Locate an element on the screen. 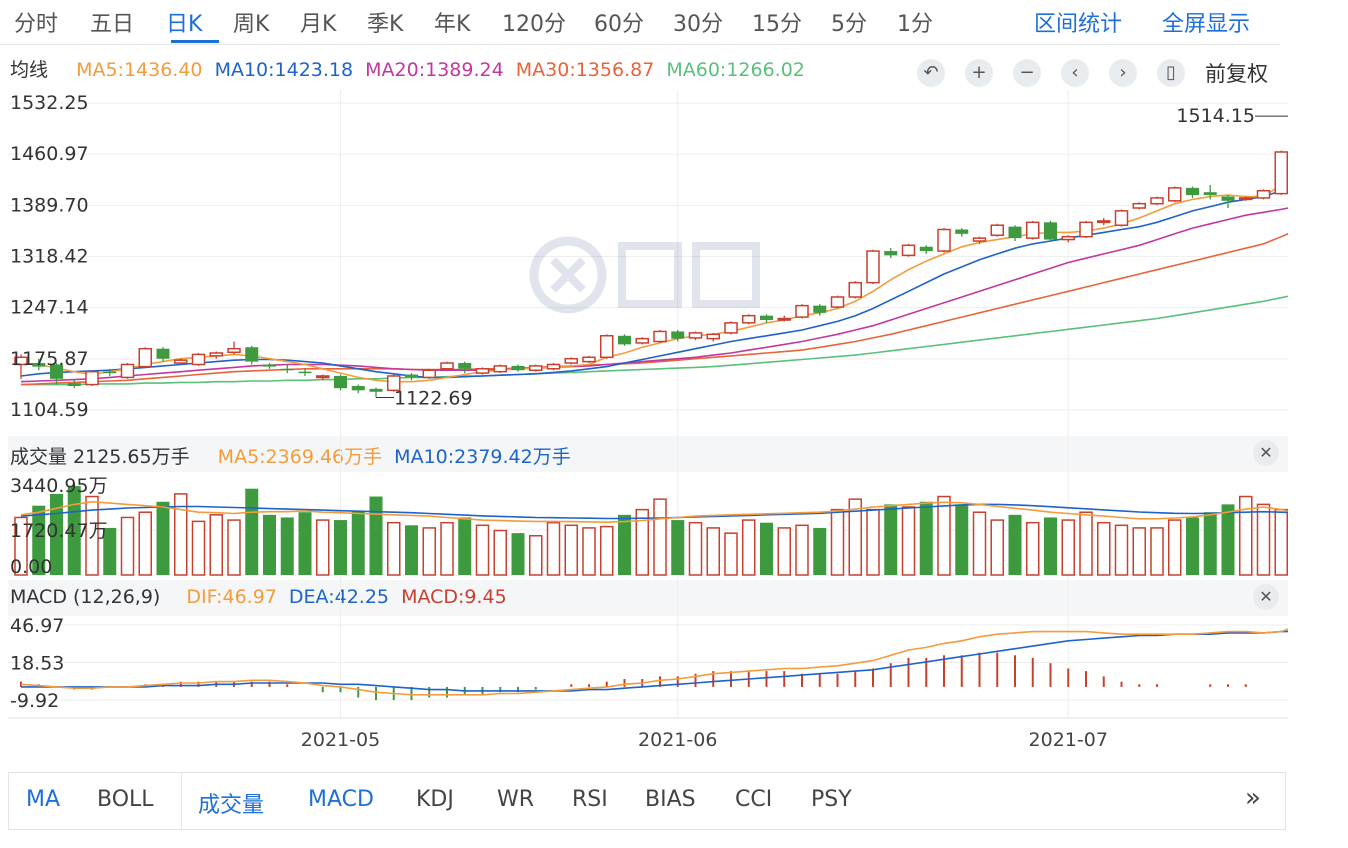 The image size is (1348, 848). ma20-value: MA20:1389.24 is located at coordinates (434, 70).